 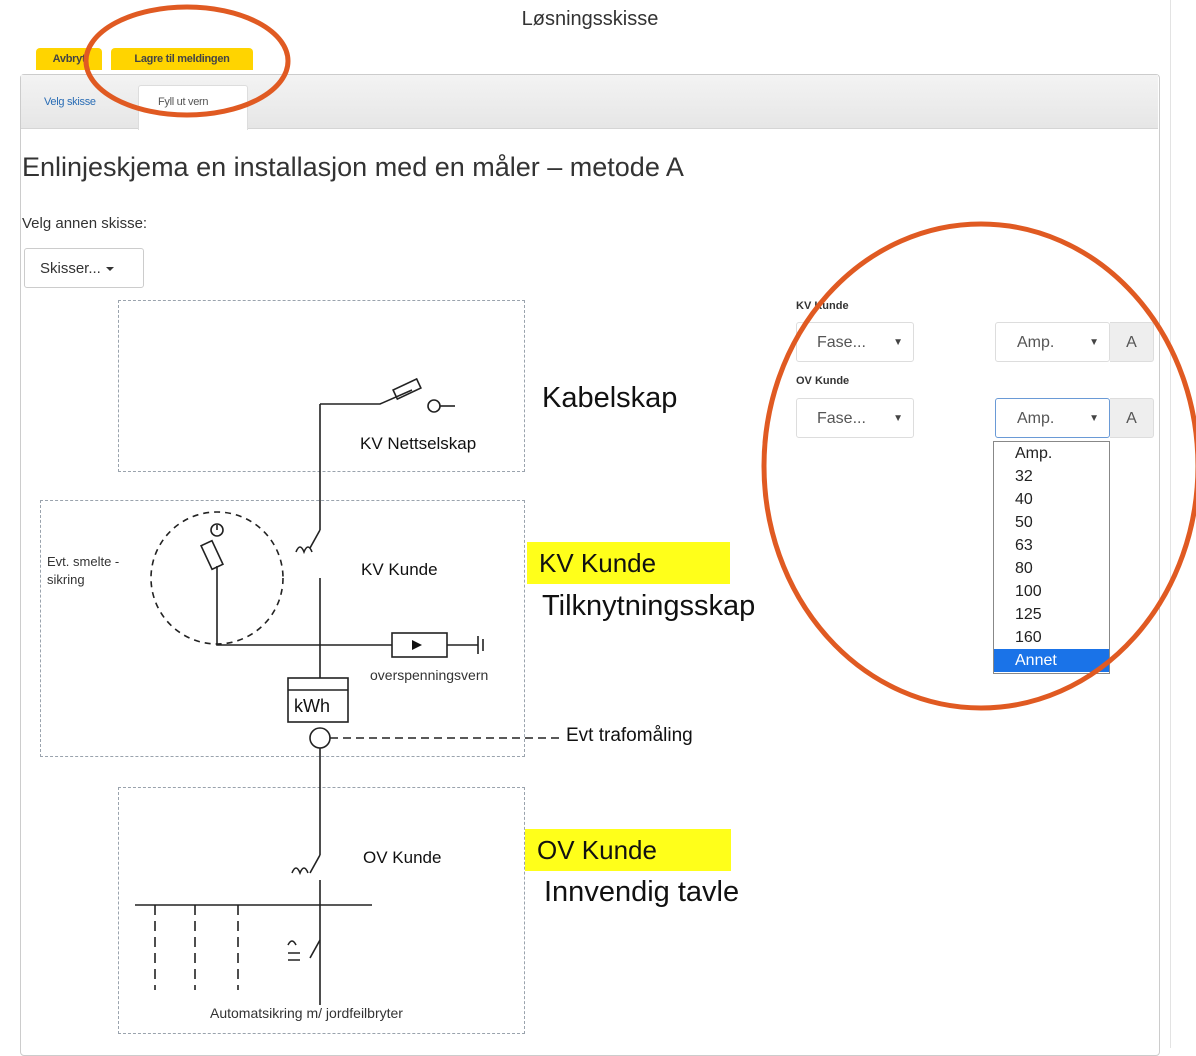 I want to click on amp-option: 100, so click(x=1051, y=591).